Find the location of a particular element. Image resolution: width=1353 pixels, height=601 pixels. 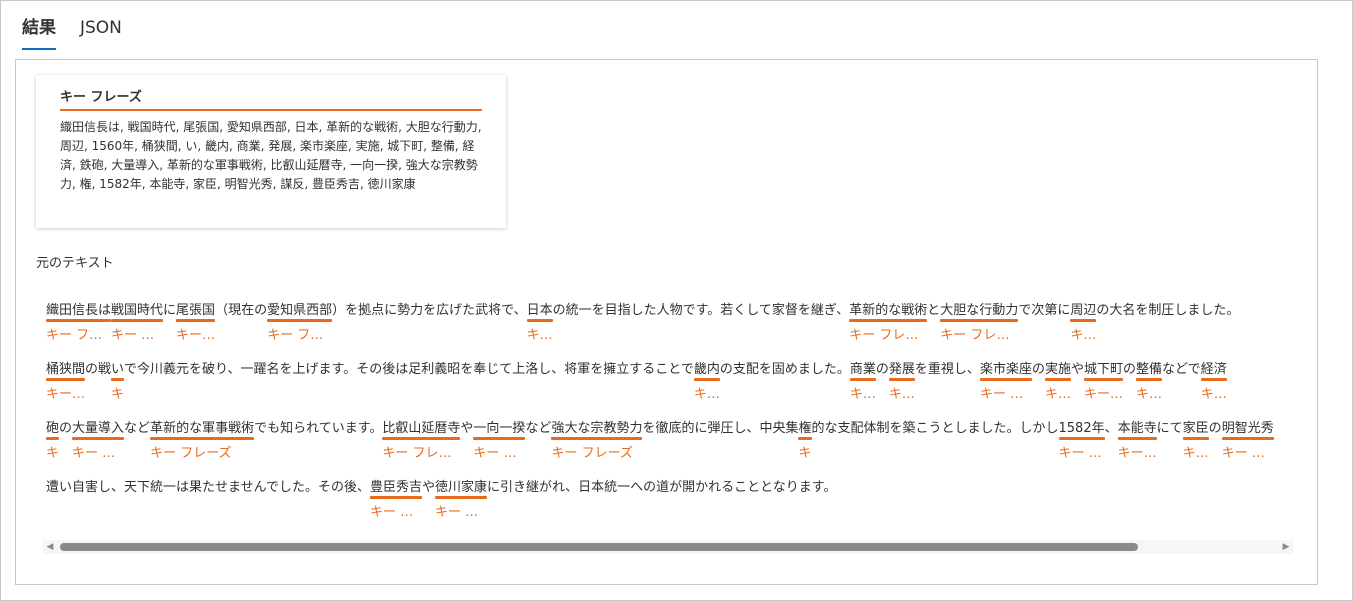

key-phrase-text: い is located at coordinates (118, 369).